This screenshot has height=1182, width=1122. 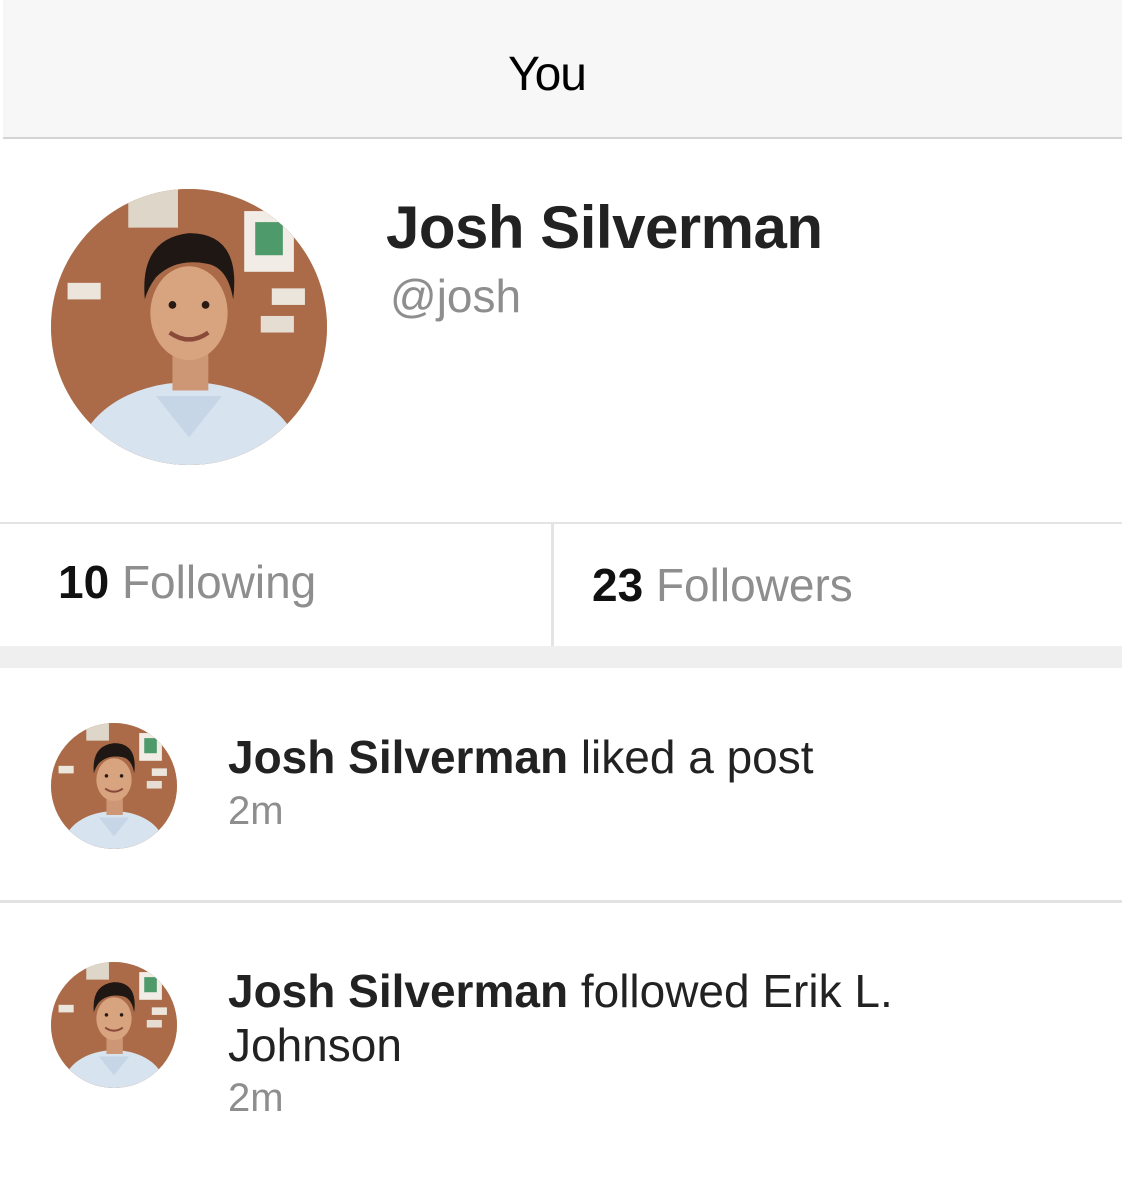 I want to click on followers-label: Followers, so click(x=754, y=585).